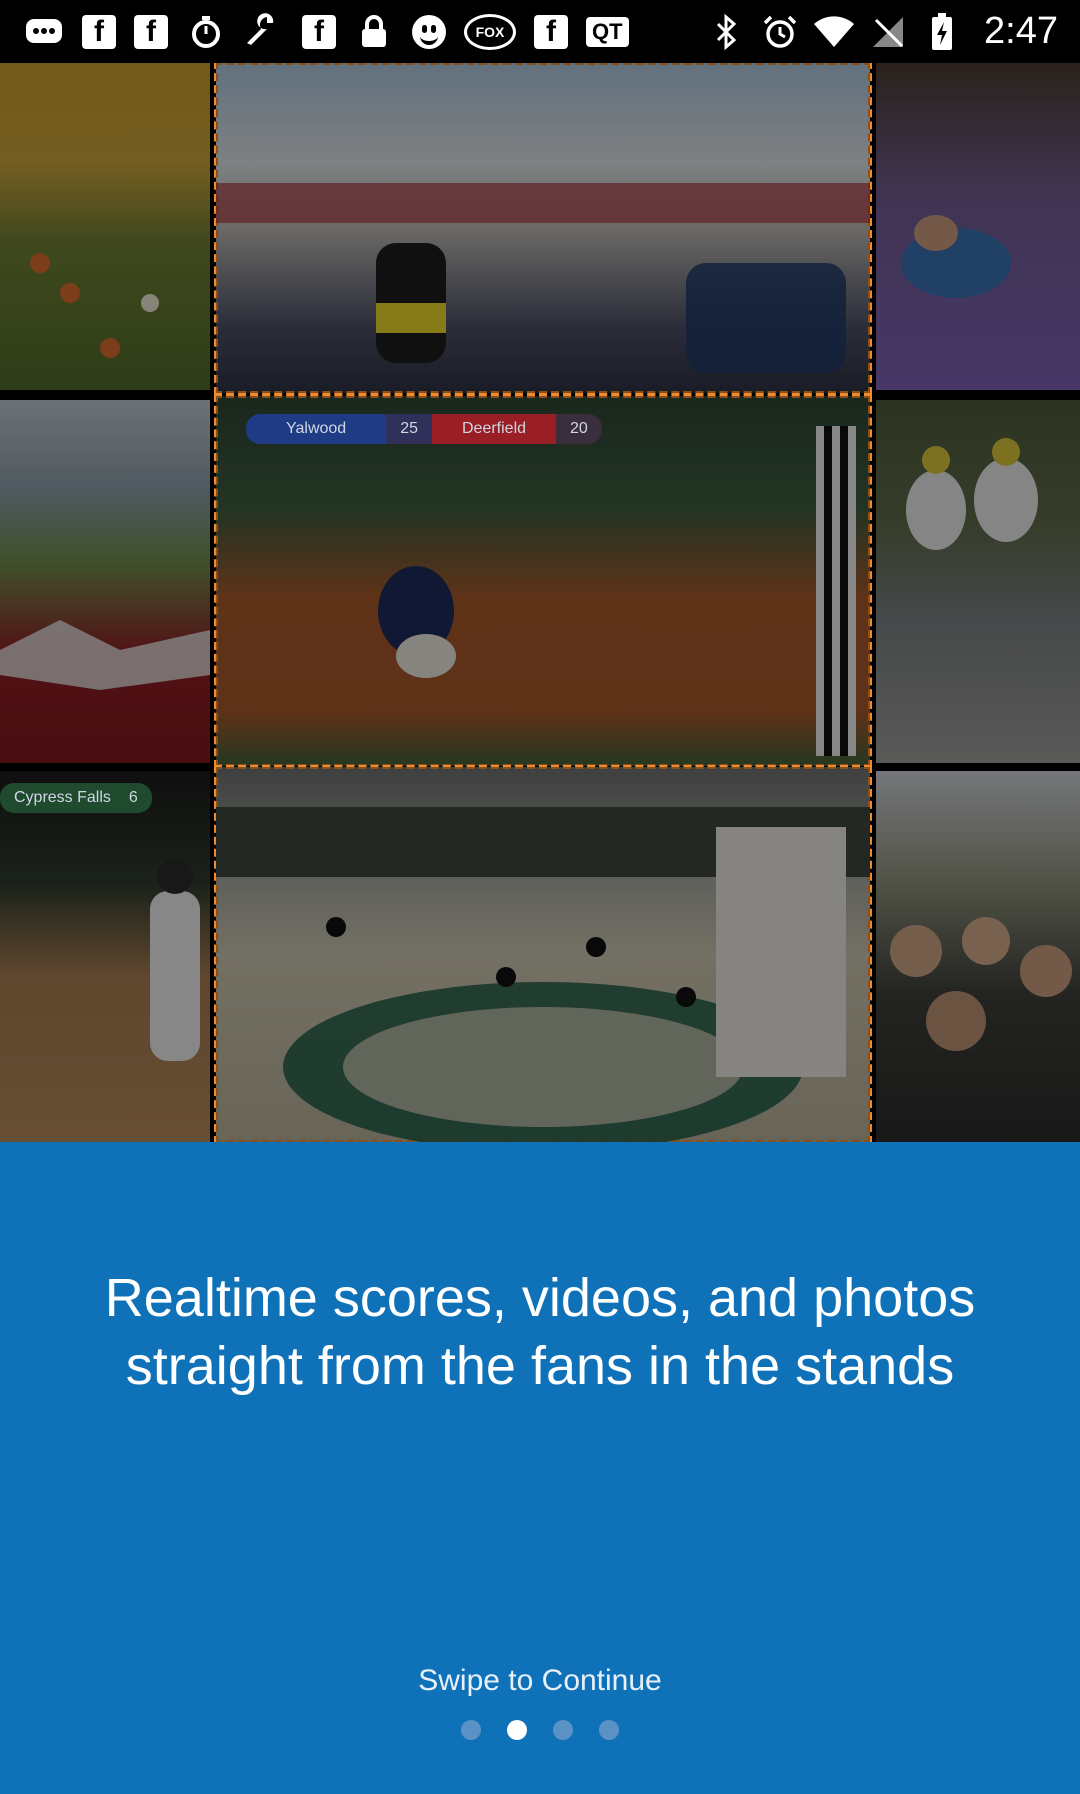 The width and height of the screenshot is (1080, 1794). What do you see at coordinates (429, 31) in the screenshot?
I see `smiley-icon` at bounding box center [429, 31].